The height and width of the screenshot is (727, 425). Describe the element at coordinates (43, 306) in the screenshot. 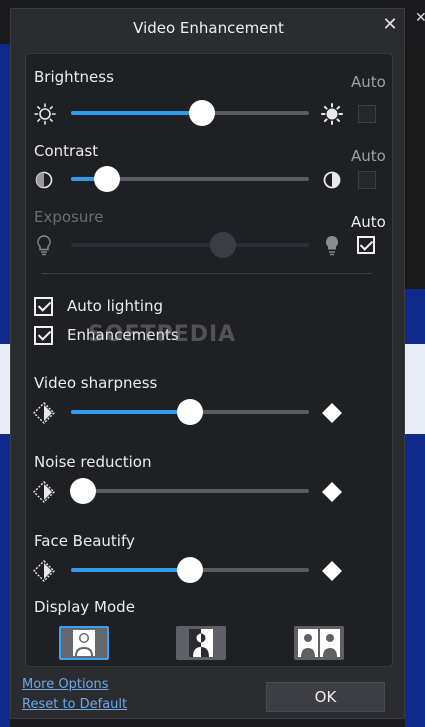

I see `auto-lighting-check-icon` at that location.